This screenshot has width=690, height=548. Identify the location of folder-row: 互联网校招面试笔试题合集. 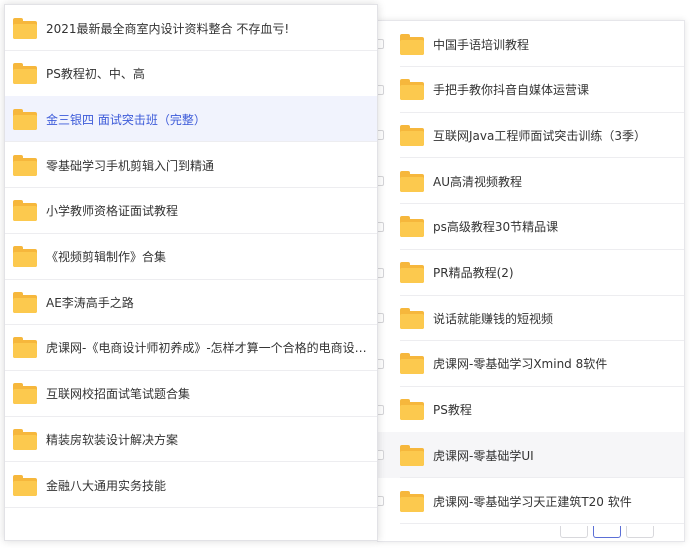
(191, 394).